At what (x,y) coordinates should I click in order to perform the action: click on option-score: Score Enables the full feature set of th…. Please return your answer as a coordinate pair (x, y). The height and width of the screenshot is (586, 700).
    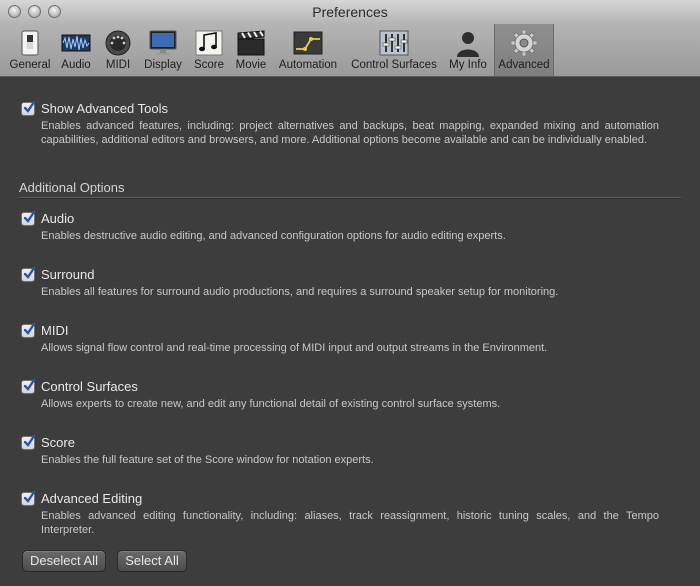
    Looking at the image, I should click on (341, 451).